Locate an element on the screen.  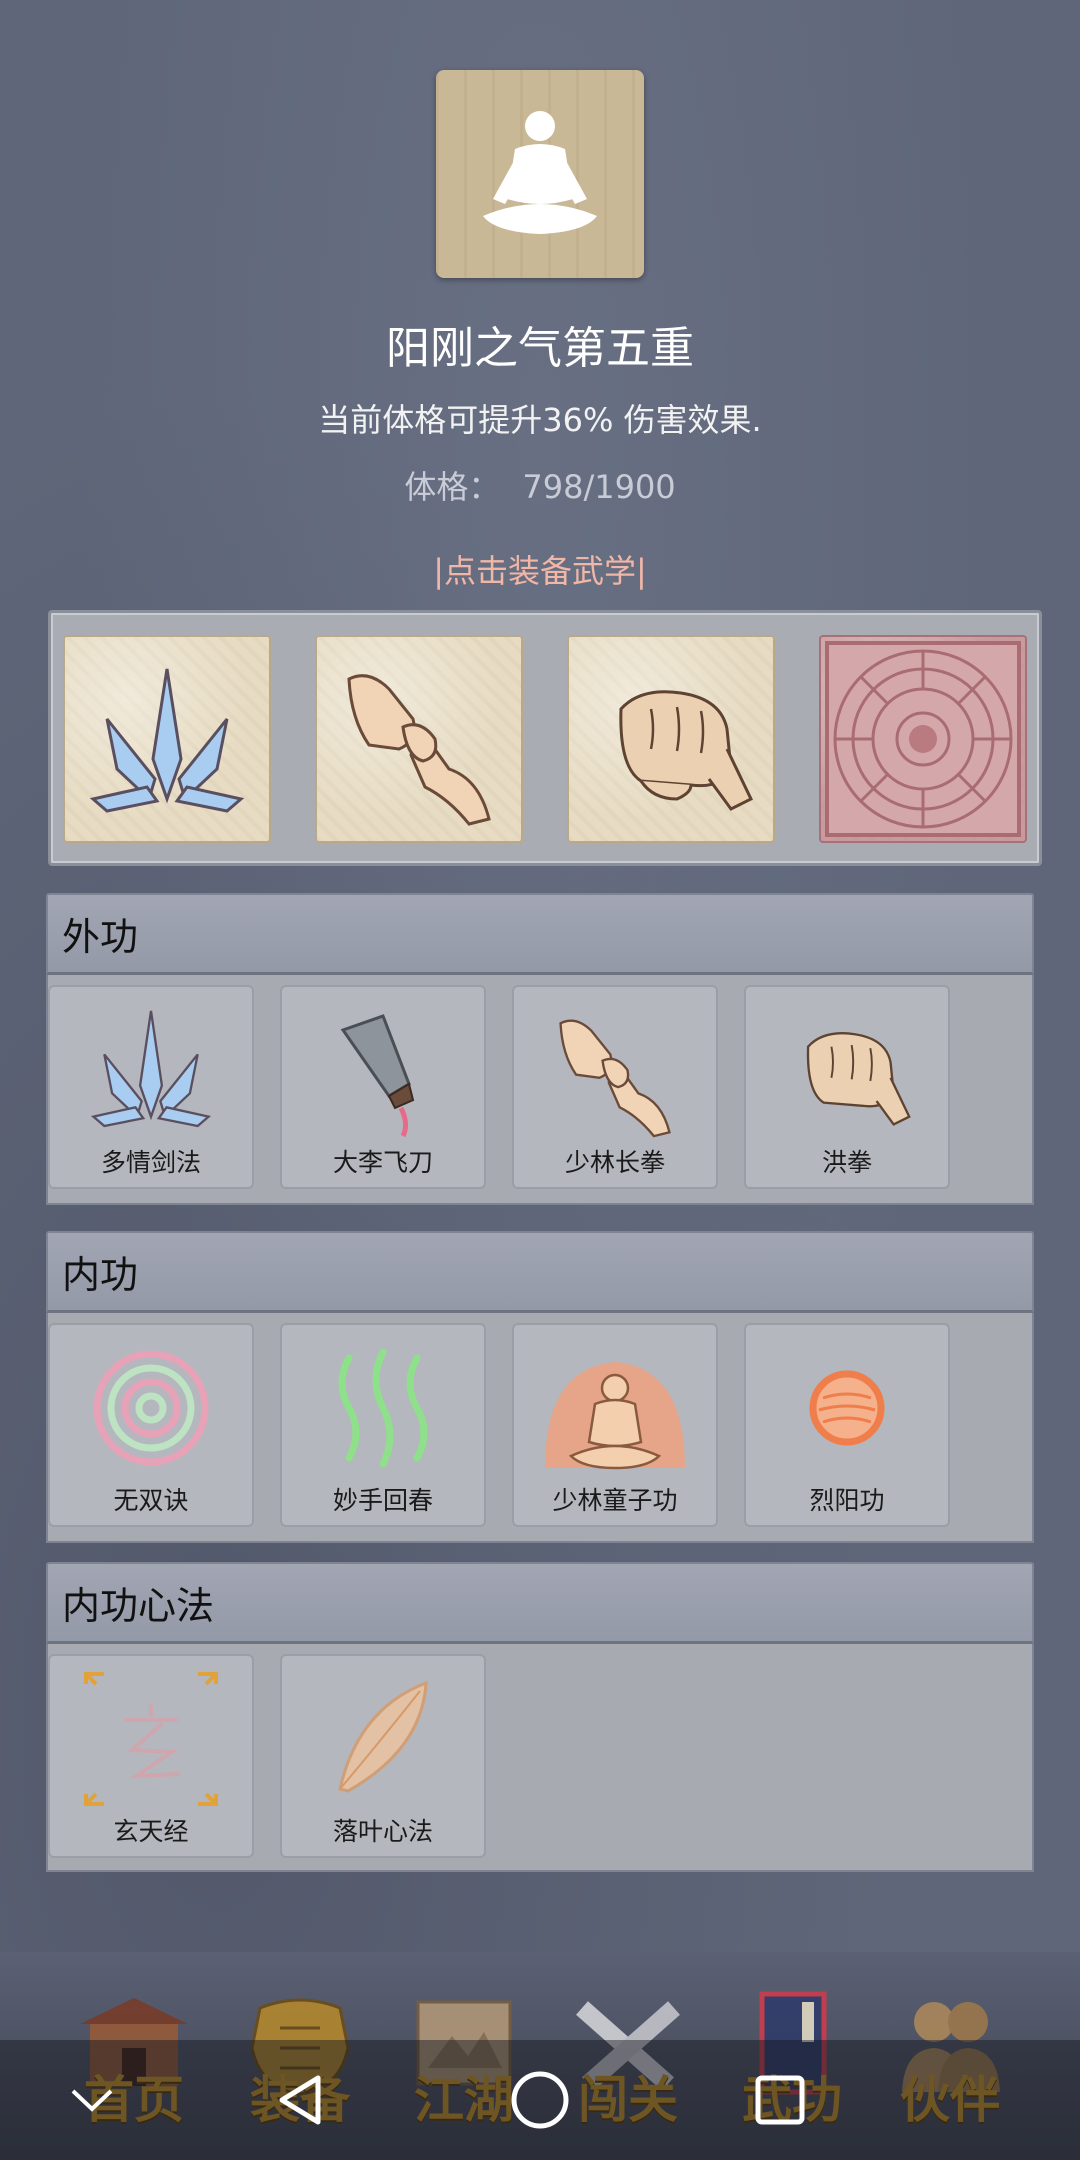
skill-label: 少林童子功 is located at coordinates (615, 1500).